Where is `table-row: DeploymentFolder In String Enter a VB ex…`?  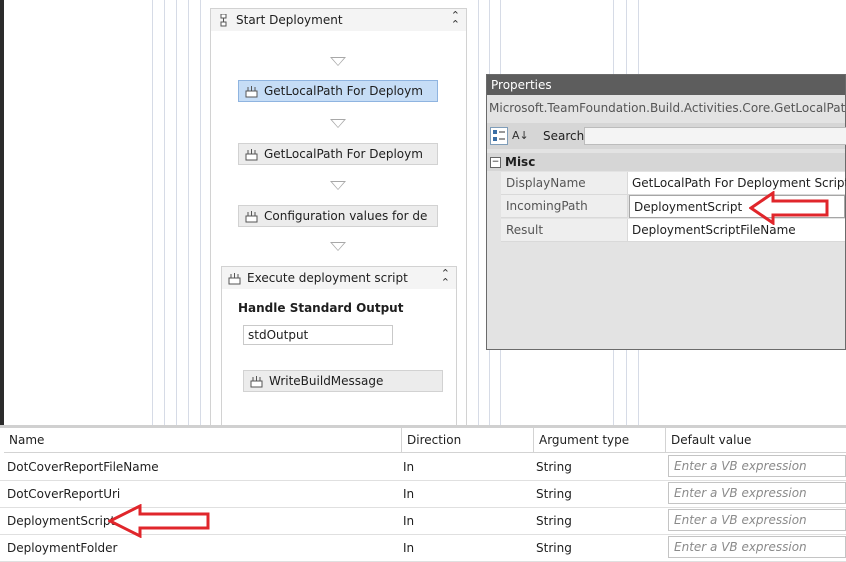 table-row: DeploymentFolder In String Enter a VB ex… is located at coordinates (423, 548).